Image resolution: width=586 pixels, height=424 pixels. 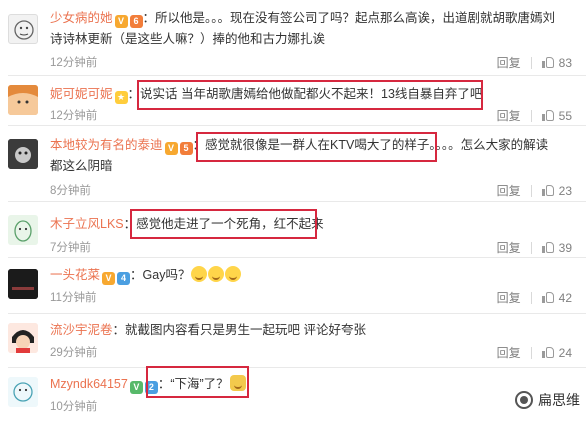 I want to click on comment-actions: 回复 24, so click(x=534, y=352).